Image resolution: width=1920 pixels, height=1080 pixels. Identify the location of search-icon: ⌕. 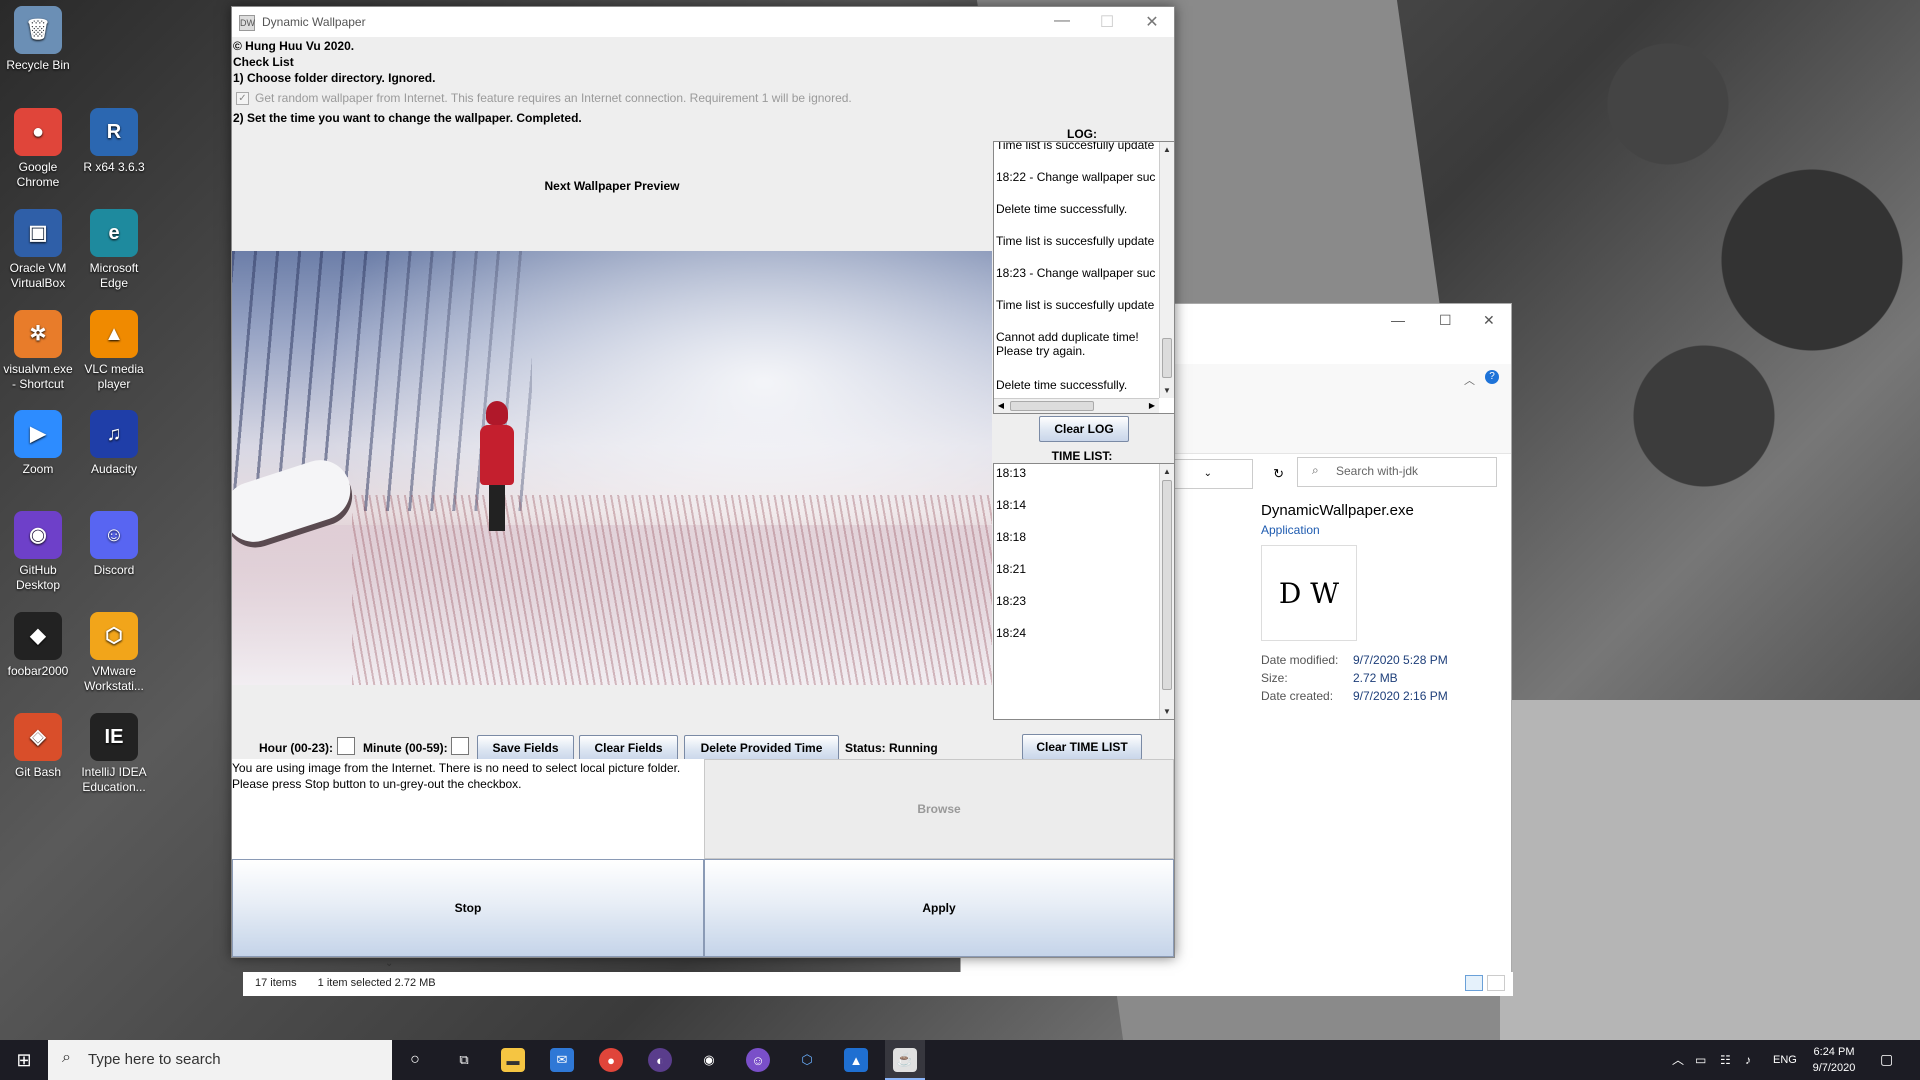
(66, 1057).